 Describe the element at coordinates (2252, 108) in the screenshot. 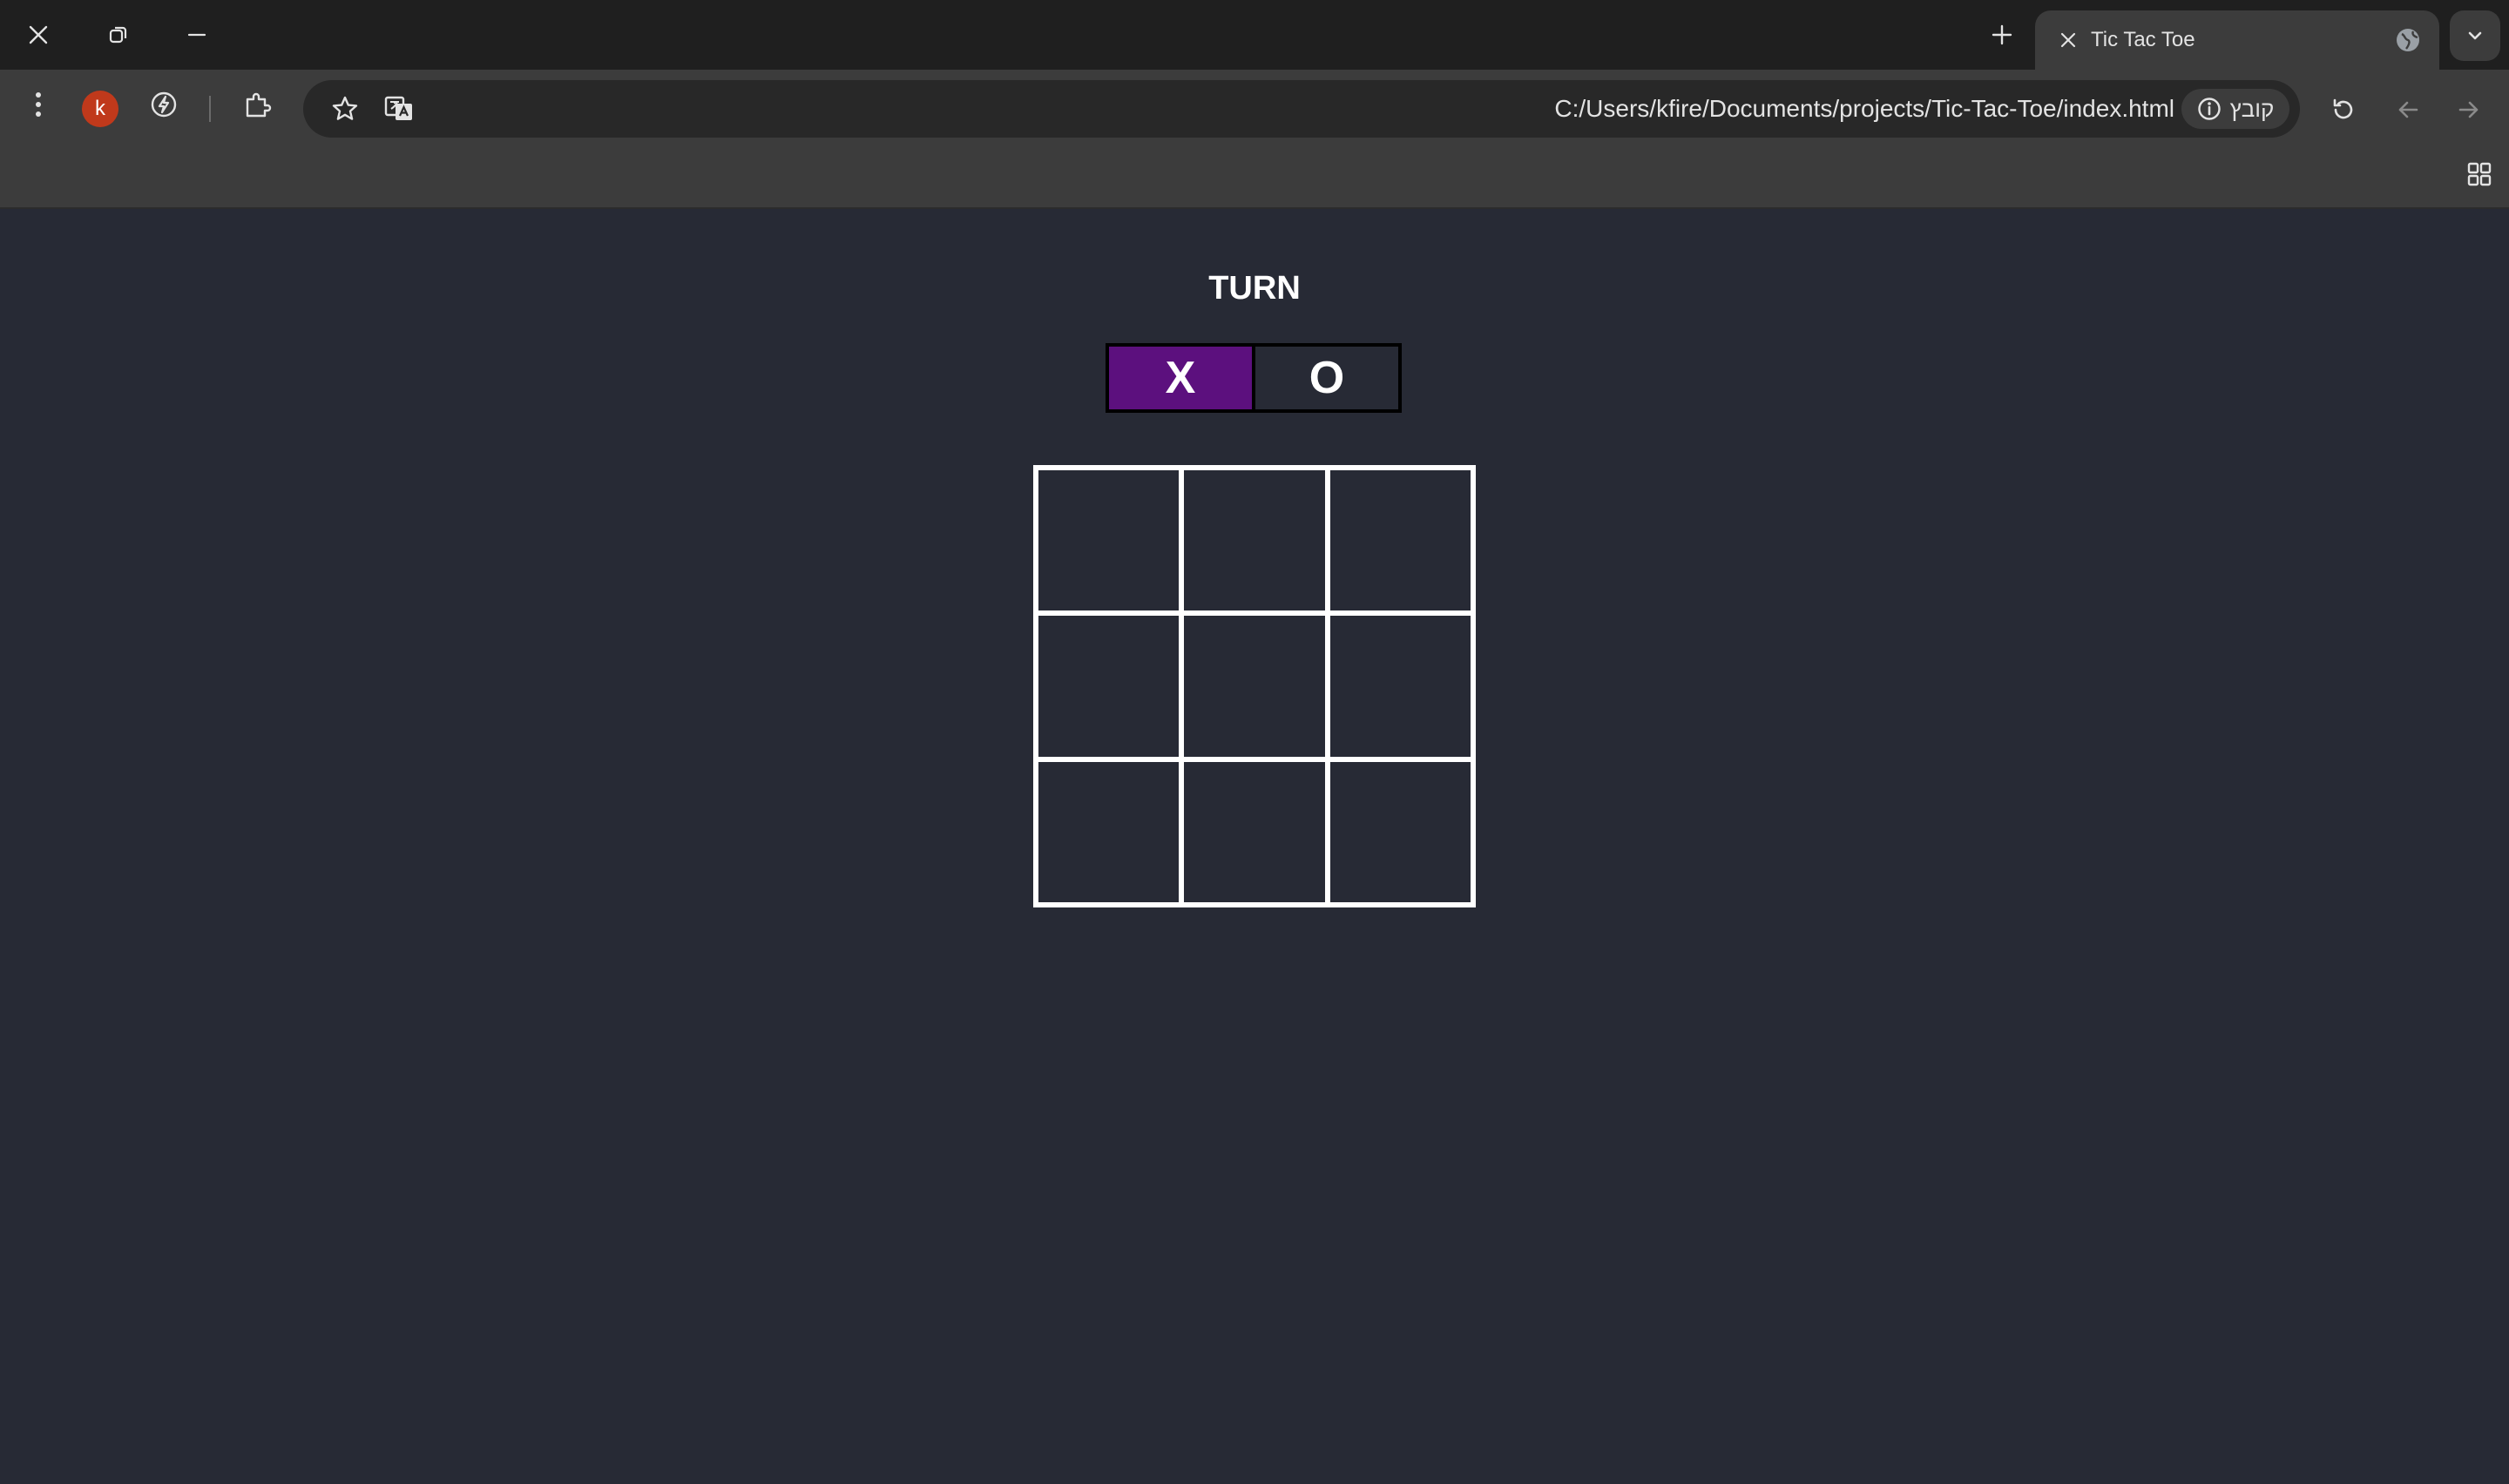

I see `site-chip-label: קובץ` at that location.